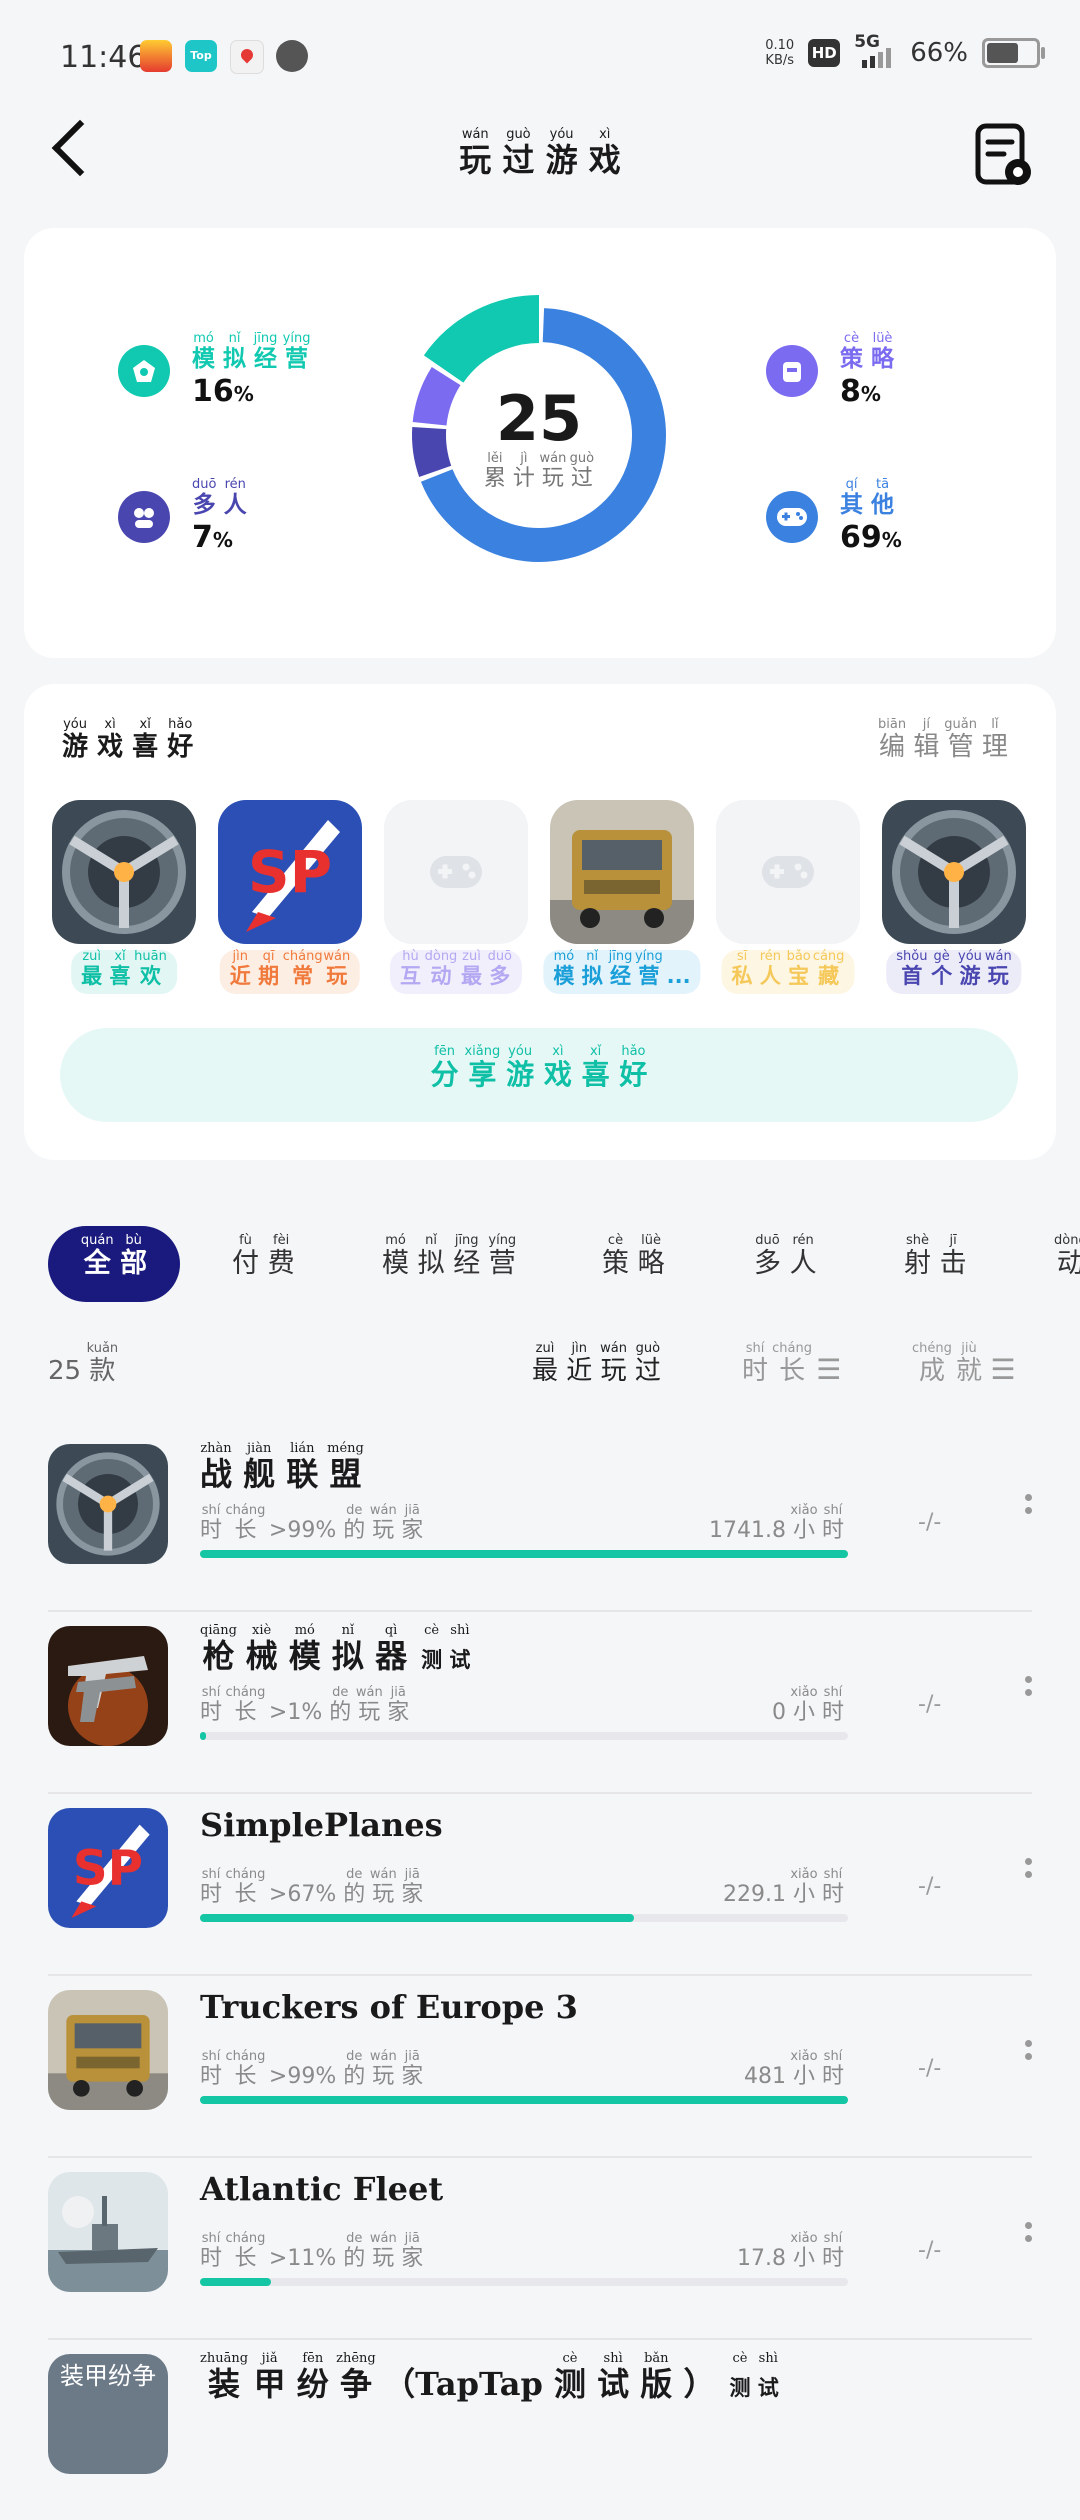  I want to click on genre-name: 多duō 人rén, so click(219, 497).